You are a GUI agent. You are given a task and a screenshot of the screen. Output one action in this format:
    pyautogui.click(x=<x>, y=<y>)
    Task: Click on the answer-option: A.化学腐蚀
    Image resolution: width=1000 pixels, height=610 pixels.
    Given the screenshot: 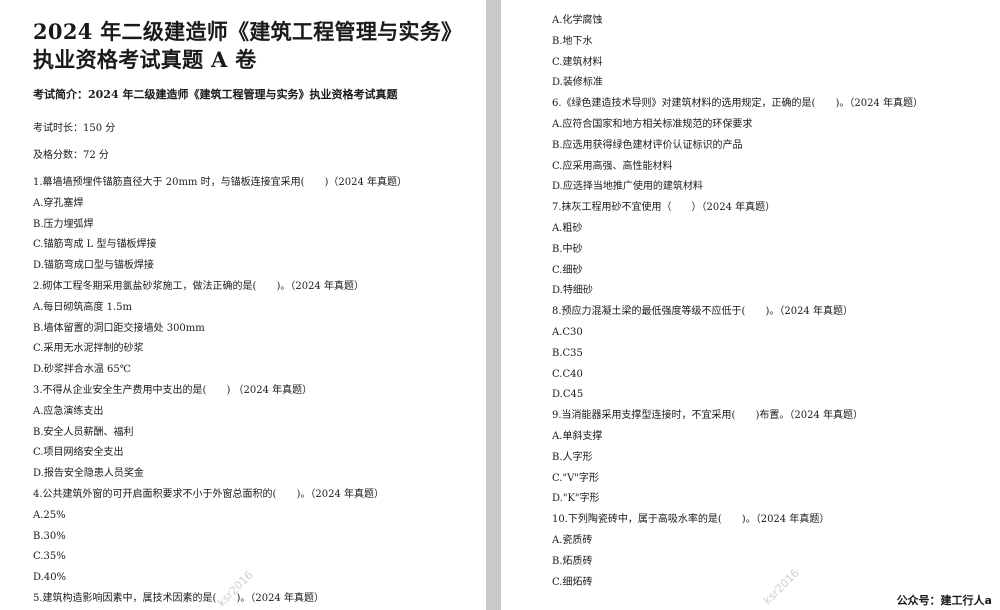 What is the action you would take?
    pyautogui.click(x=577, y=20)
    